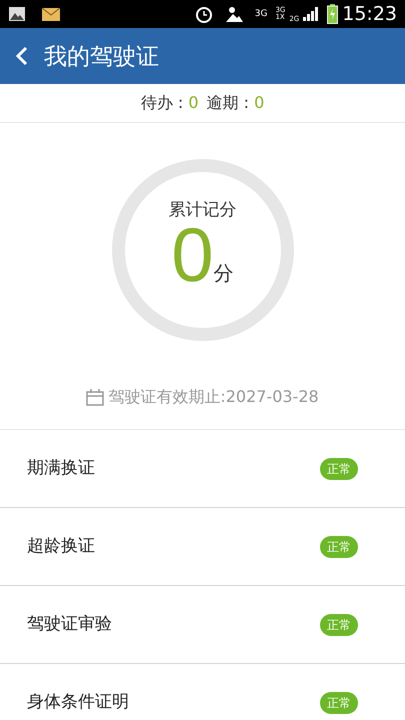  Describe the element at coordinates (224, 273) in the screenshot. I see `score-unit: 分` at that location.